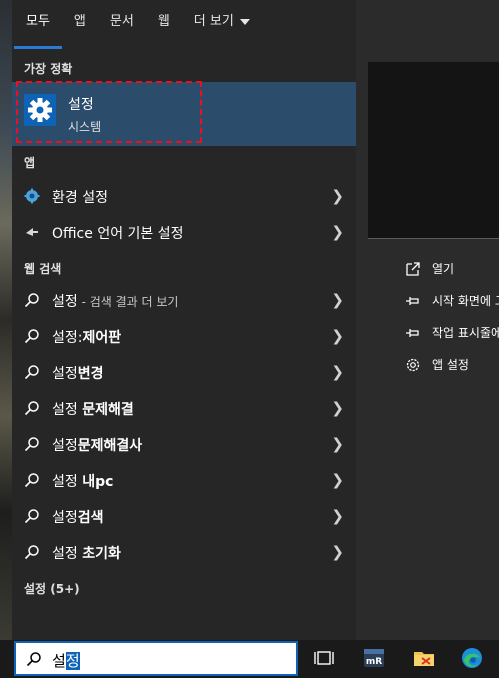 The width and height of the screenshot is (499, 678). Describe the element at coordinates (465, 301) in the screenshot. I see `action-label: 시작 화면에 고` at that location.